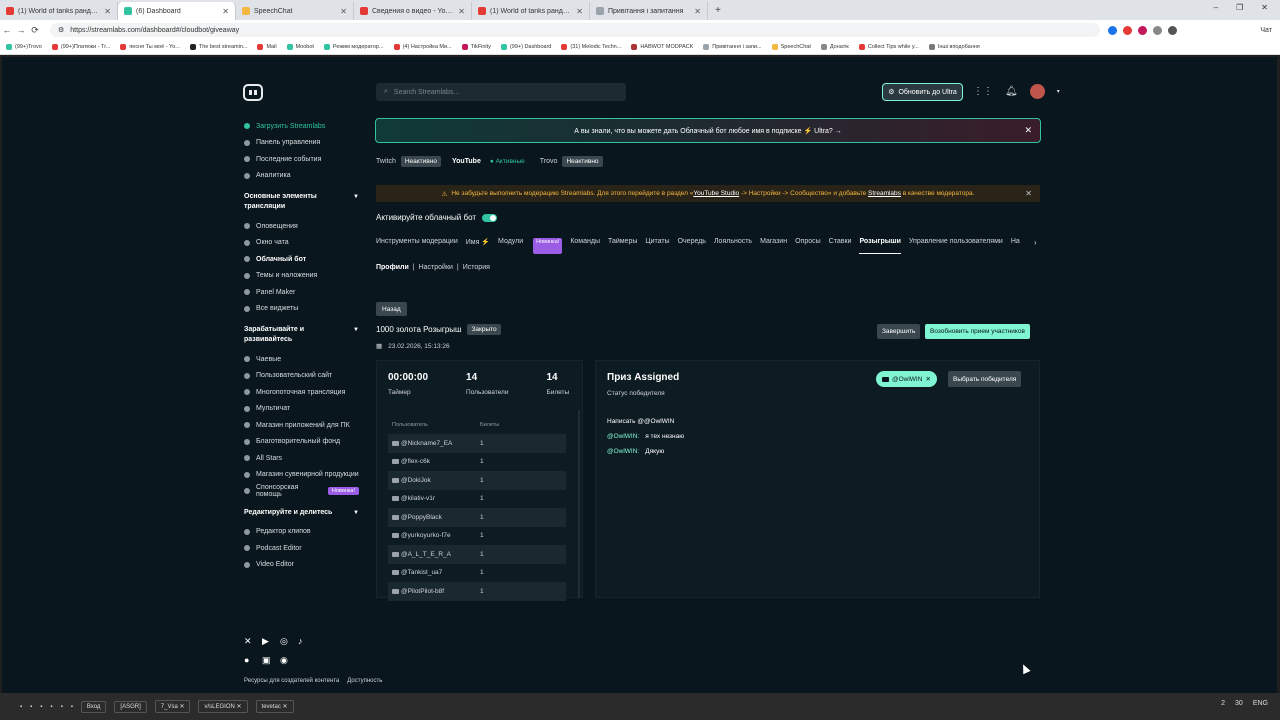  Describe the element at coordinates (490, 217) in the screenshot. I see `cloudbot-toggle` at that location.